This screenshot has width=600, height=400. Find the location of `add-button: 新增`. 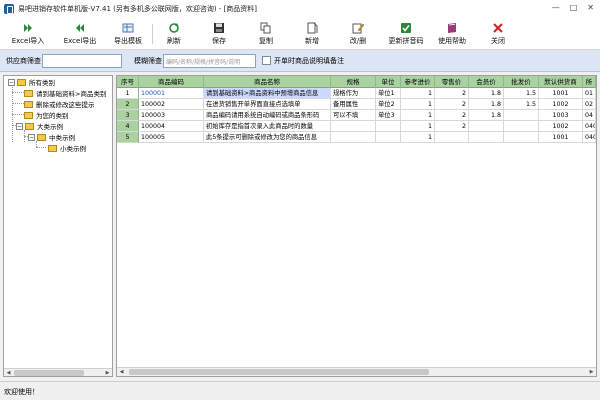

add-button: 新增 is located at coordinates (312, 34).